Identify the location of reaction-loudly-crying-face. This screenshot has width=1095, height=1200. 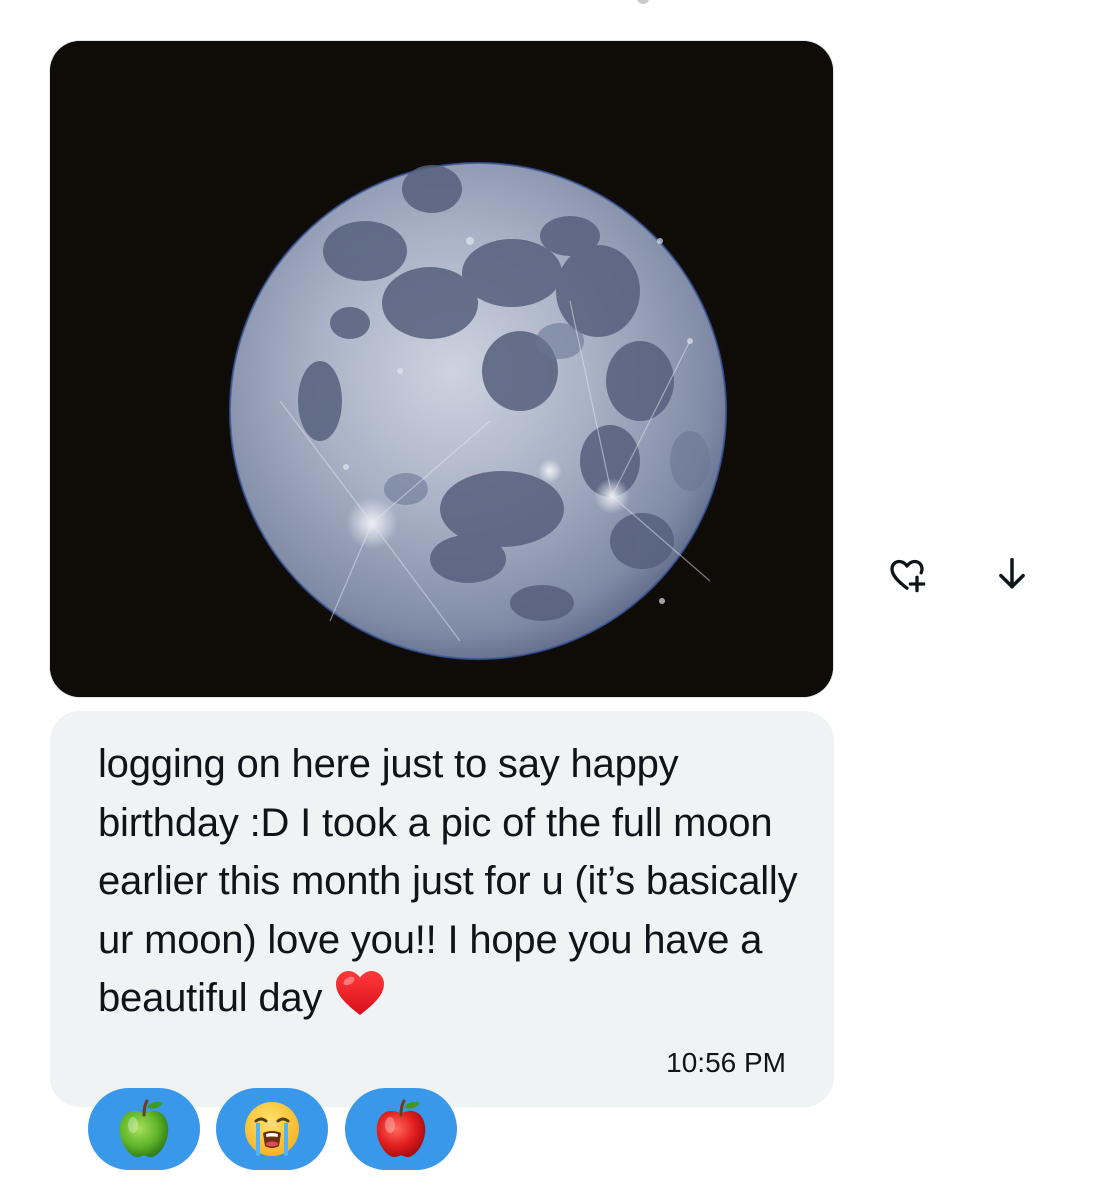
(272, 1129).